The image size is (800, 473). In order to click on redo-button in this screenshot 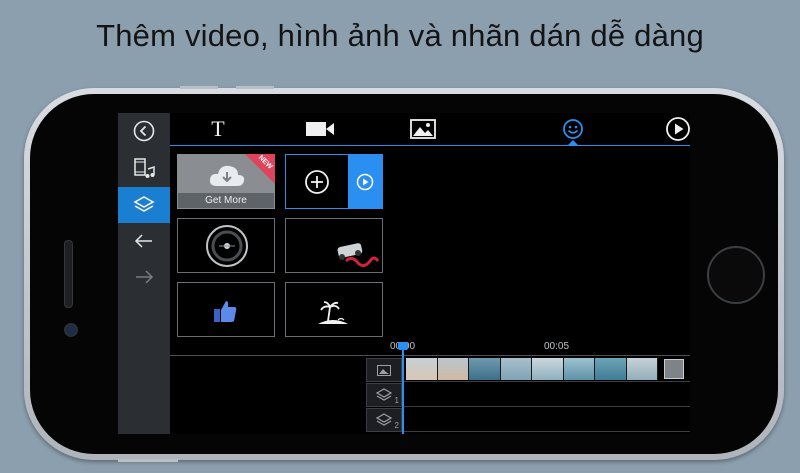, I will do `click(144, 277)`.